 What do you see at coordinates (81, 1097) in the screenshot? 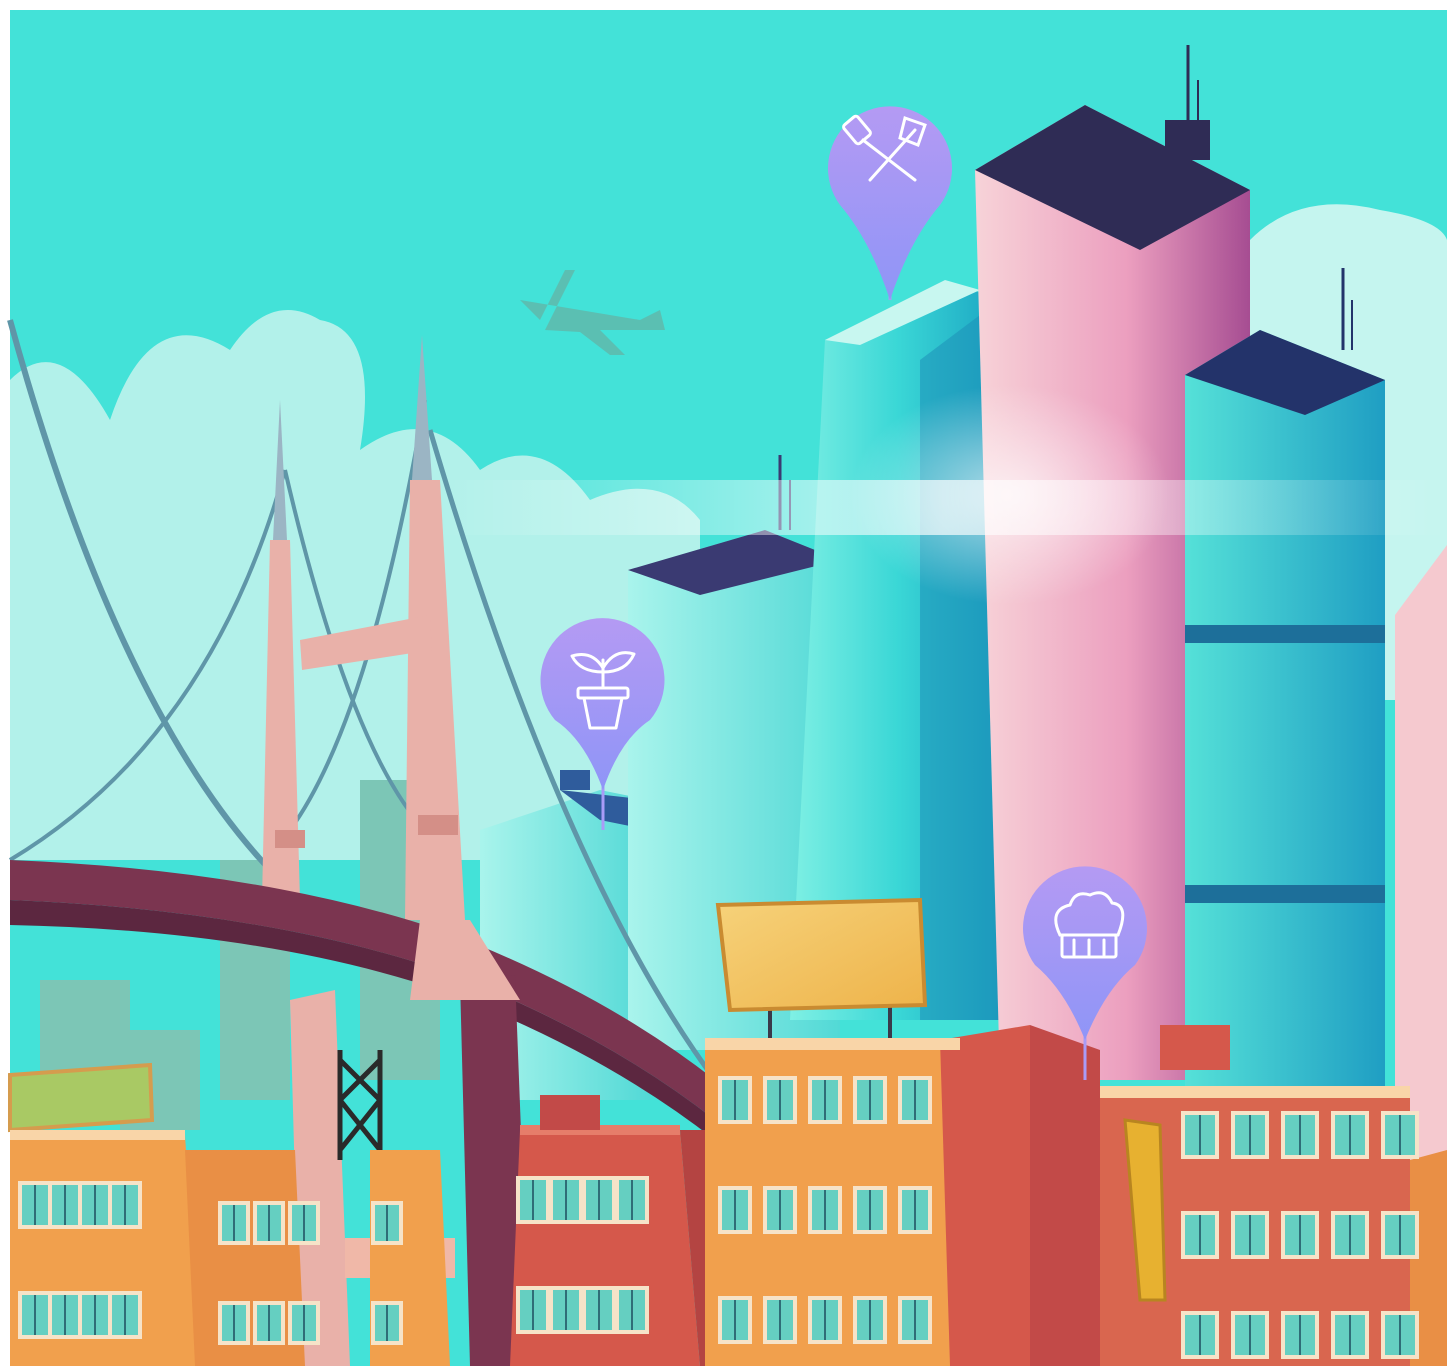
I see `left-billboard` at bounding box center [81, 1097].